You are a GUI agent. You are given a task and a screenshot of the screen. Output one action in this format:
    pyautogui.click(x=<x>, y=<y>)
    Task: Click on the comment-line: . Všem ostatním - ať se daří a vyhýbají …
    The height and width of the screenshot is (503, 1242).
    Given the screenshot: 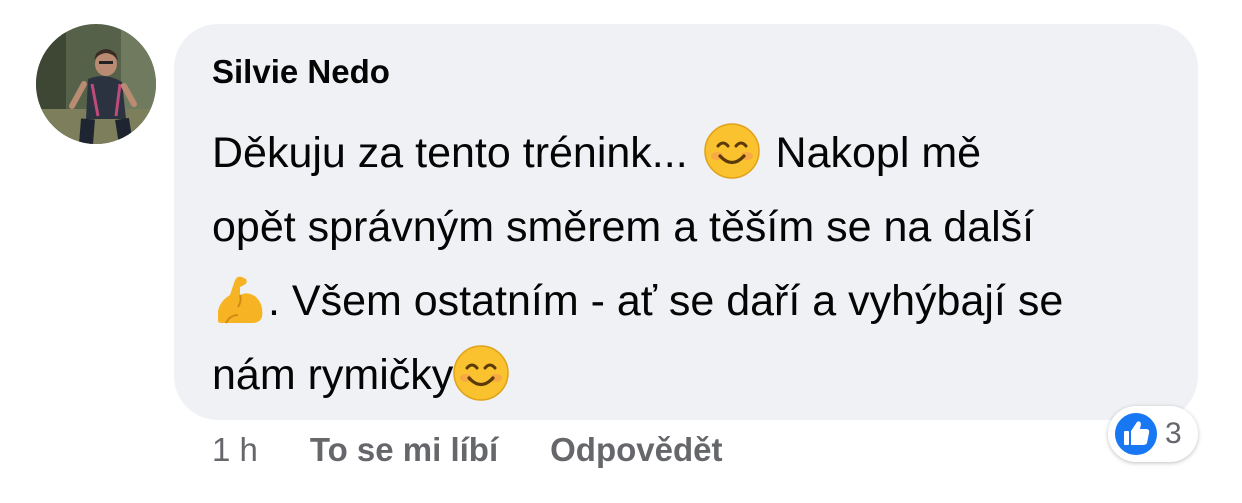 What is the action you would take?
    pyautogui.click(x=692, y=301)
    